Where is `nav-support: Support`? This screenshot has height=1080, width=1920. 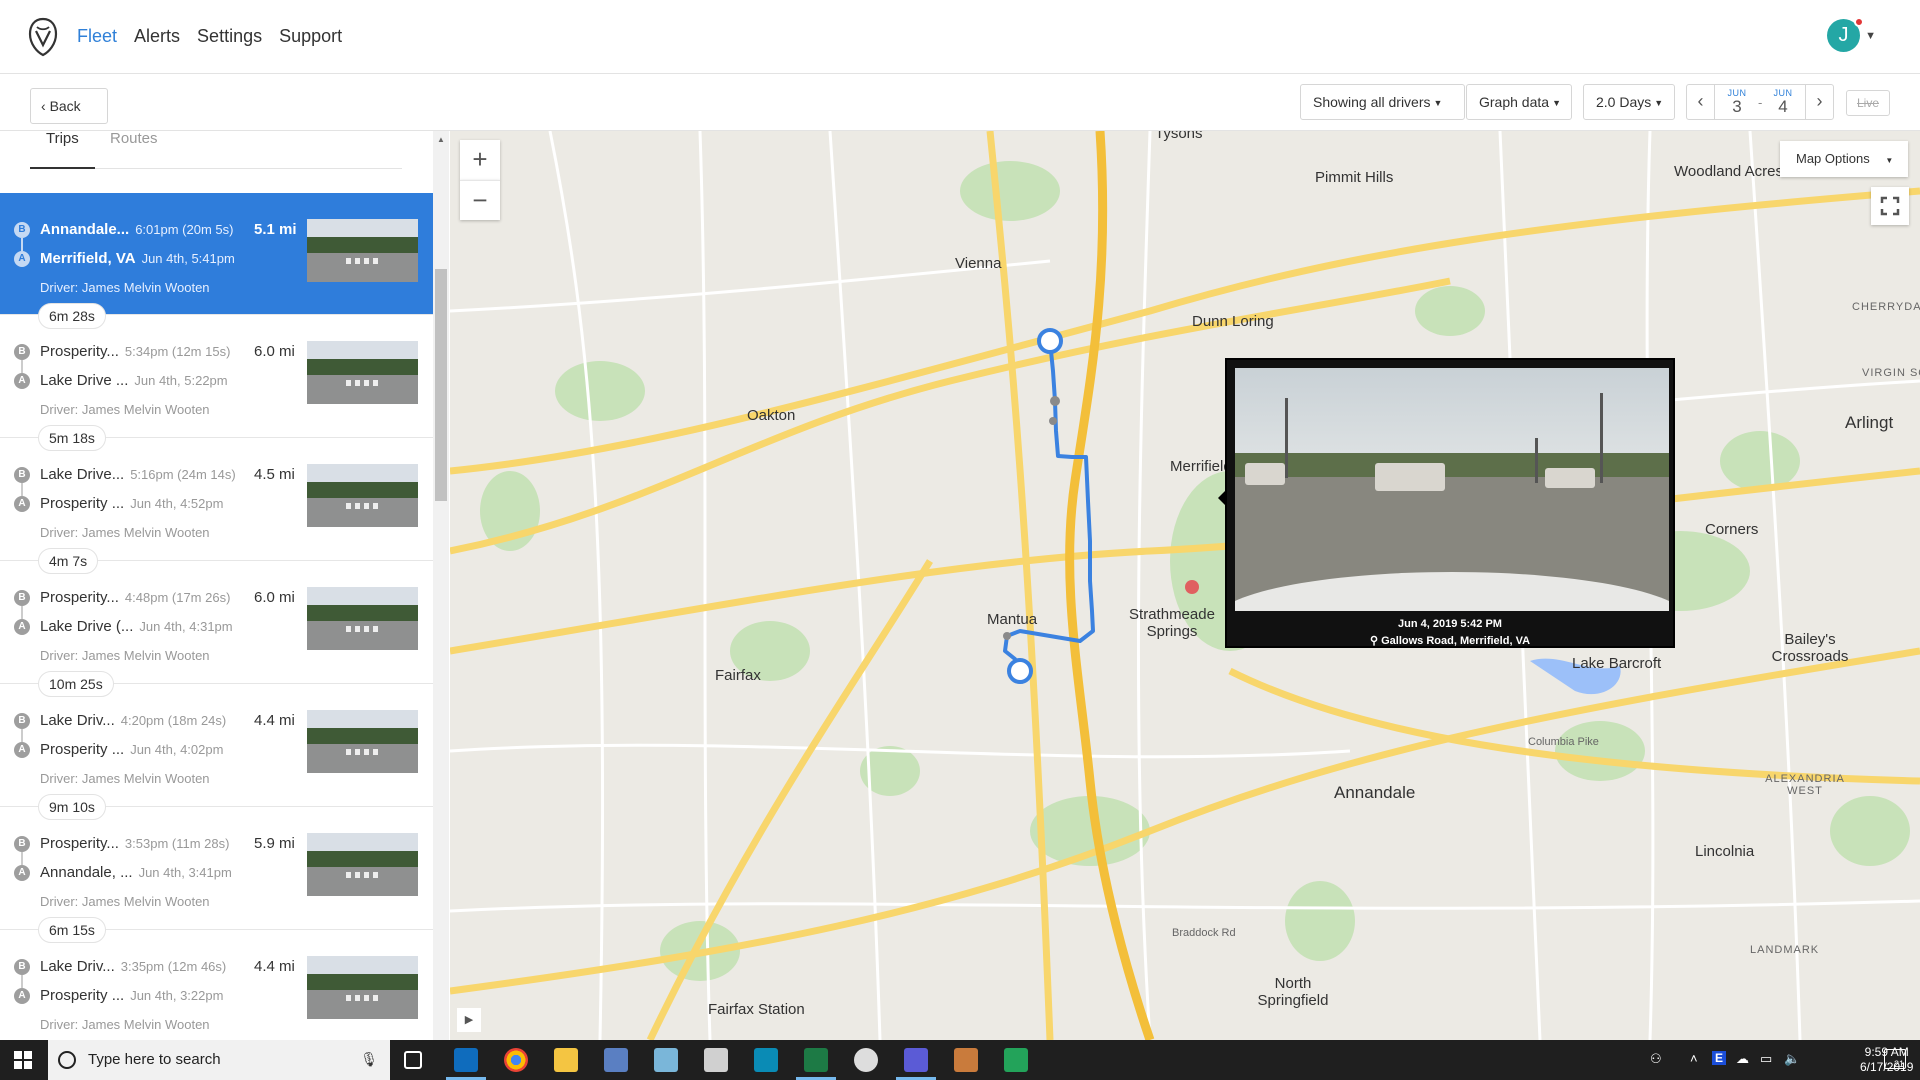
nav-support: Support is located at coordinates (310, 36).